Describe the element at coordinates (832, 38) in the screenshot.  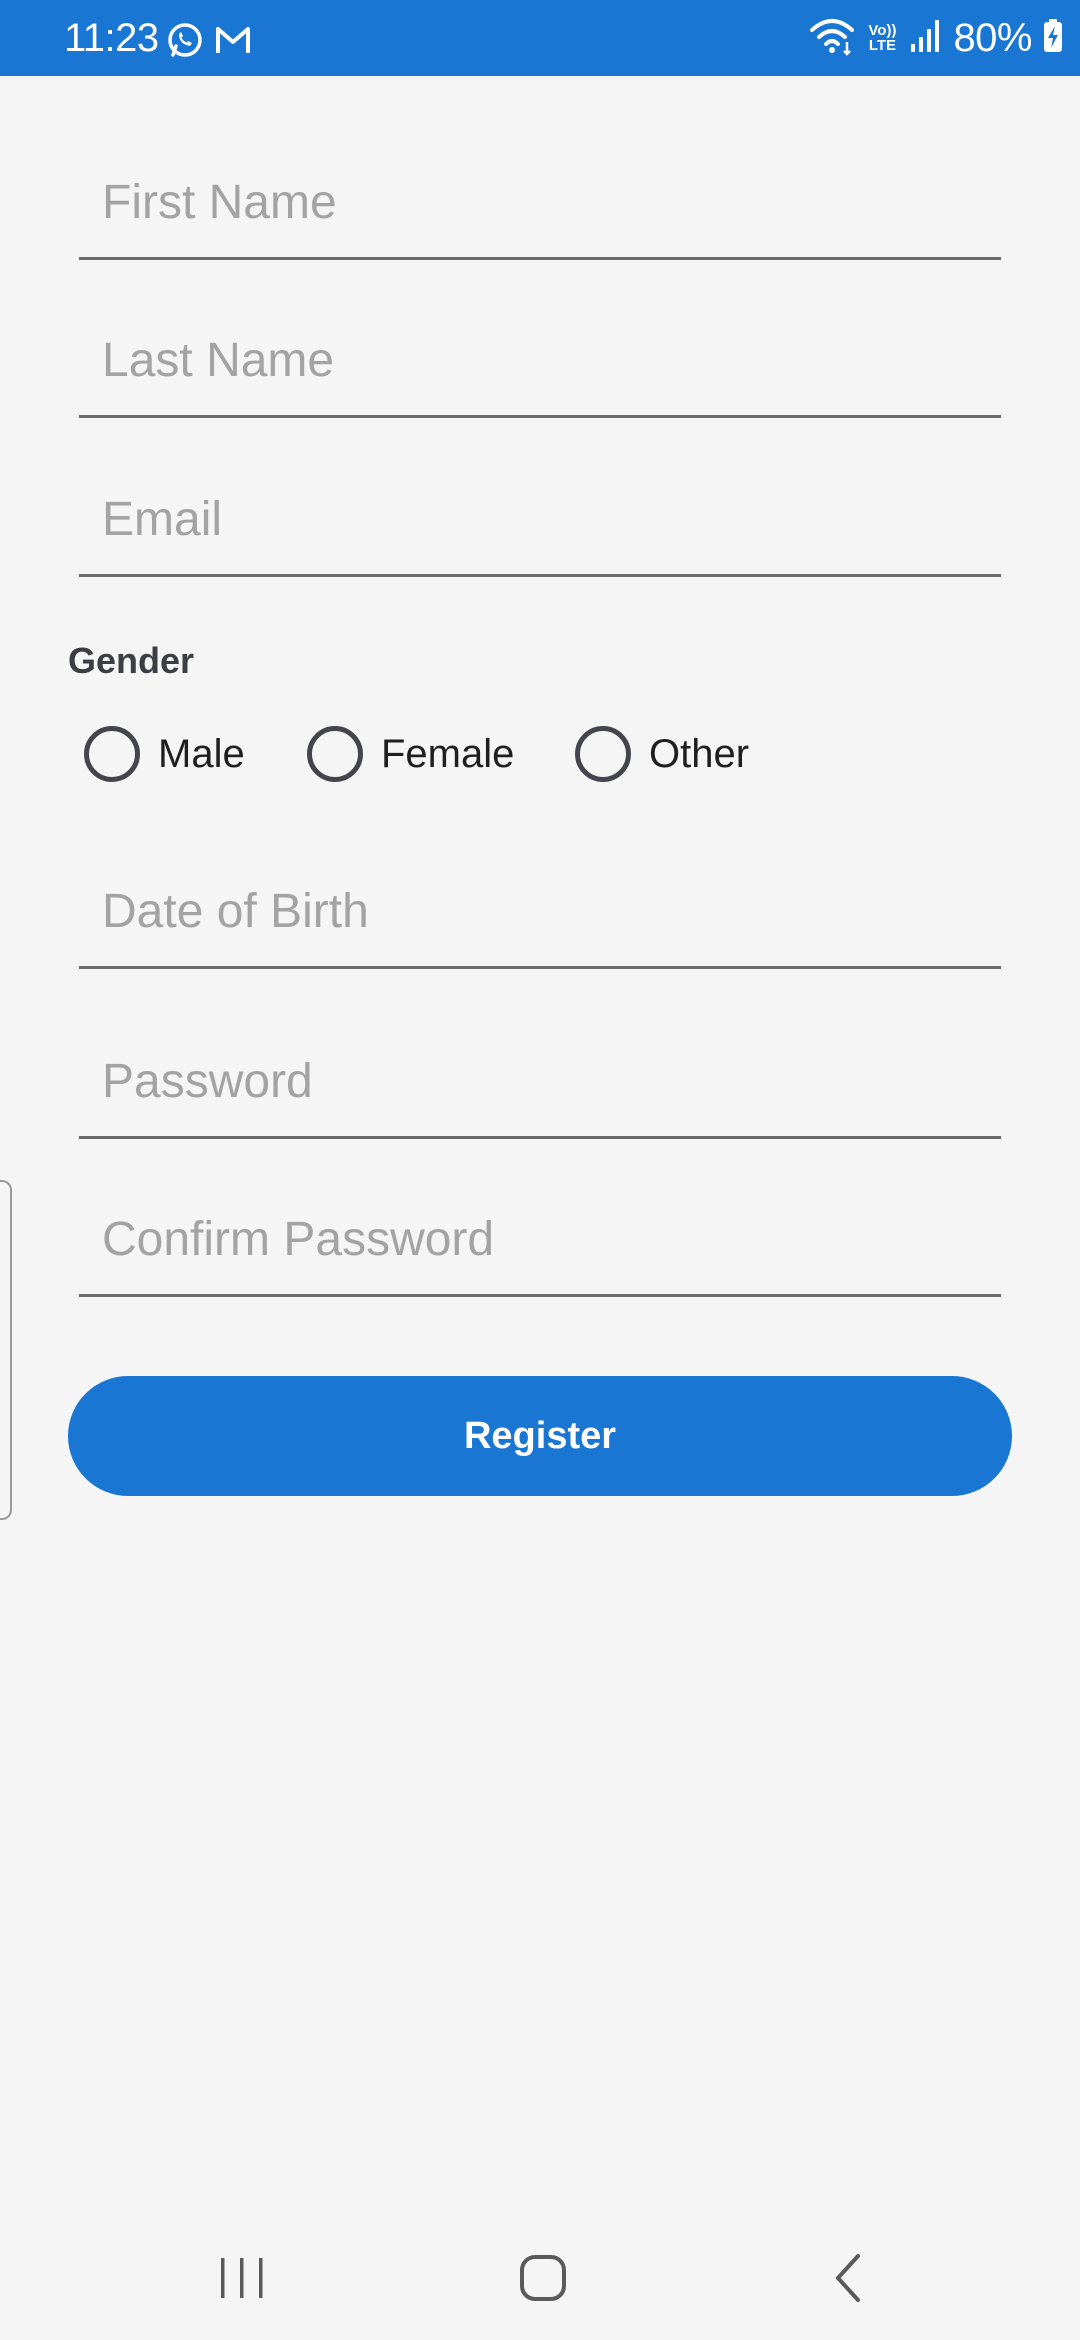
I see `wifi-icon` at that location.